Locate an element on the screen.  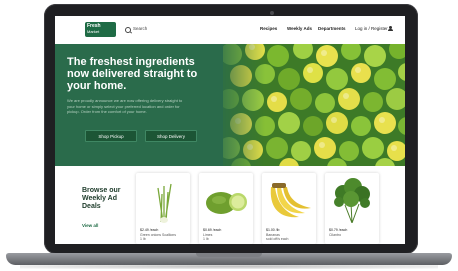
brand-logo: Fresh Market is located at coordinates (100, 29).